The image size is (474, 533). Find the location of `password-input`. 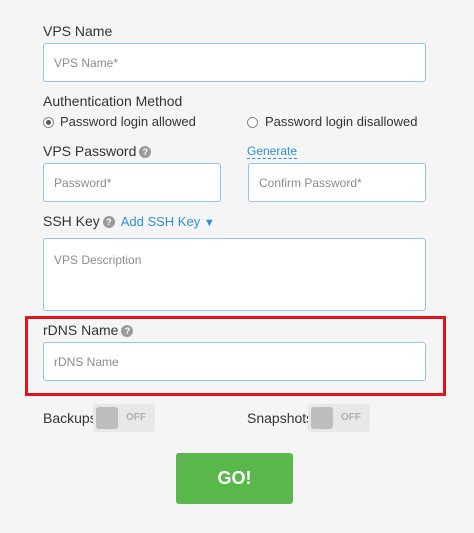

password-input is located at coordinates (132, 182).